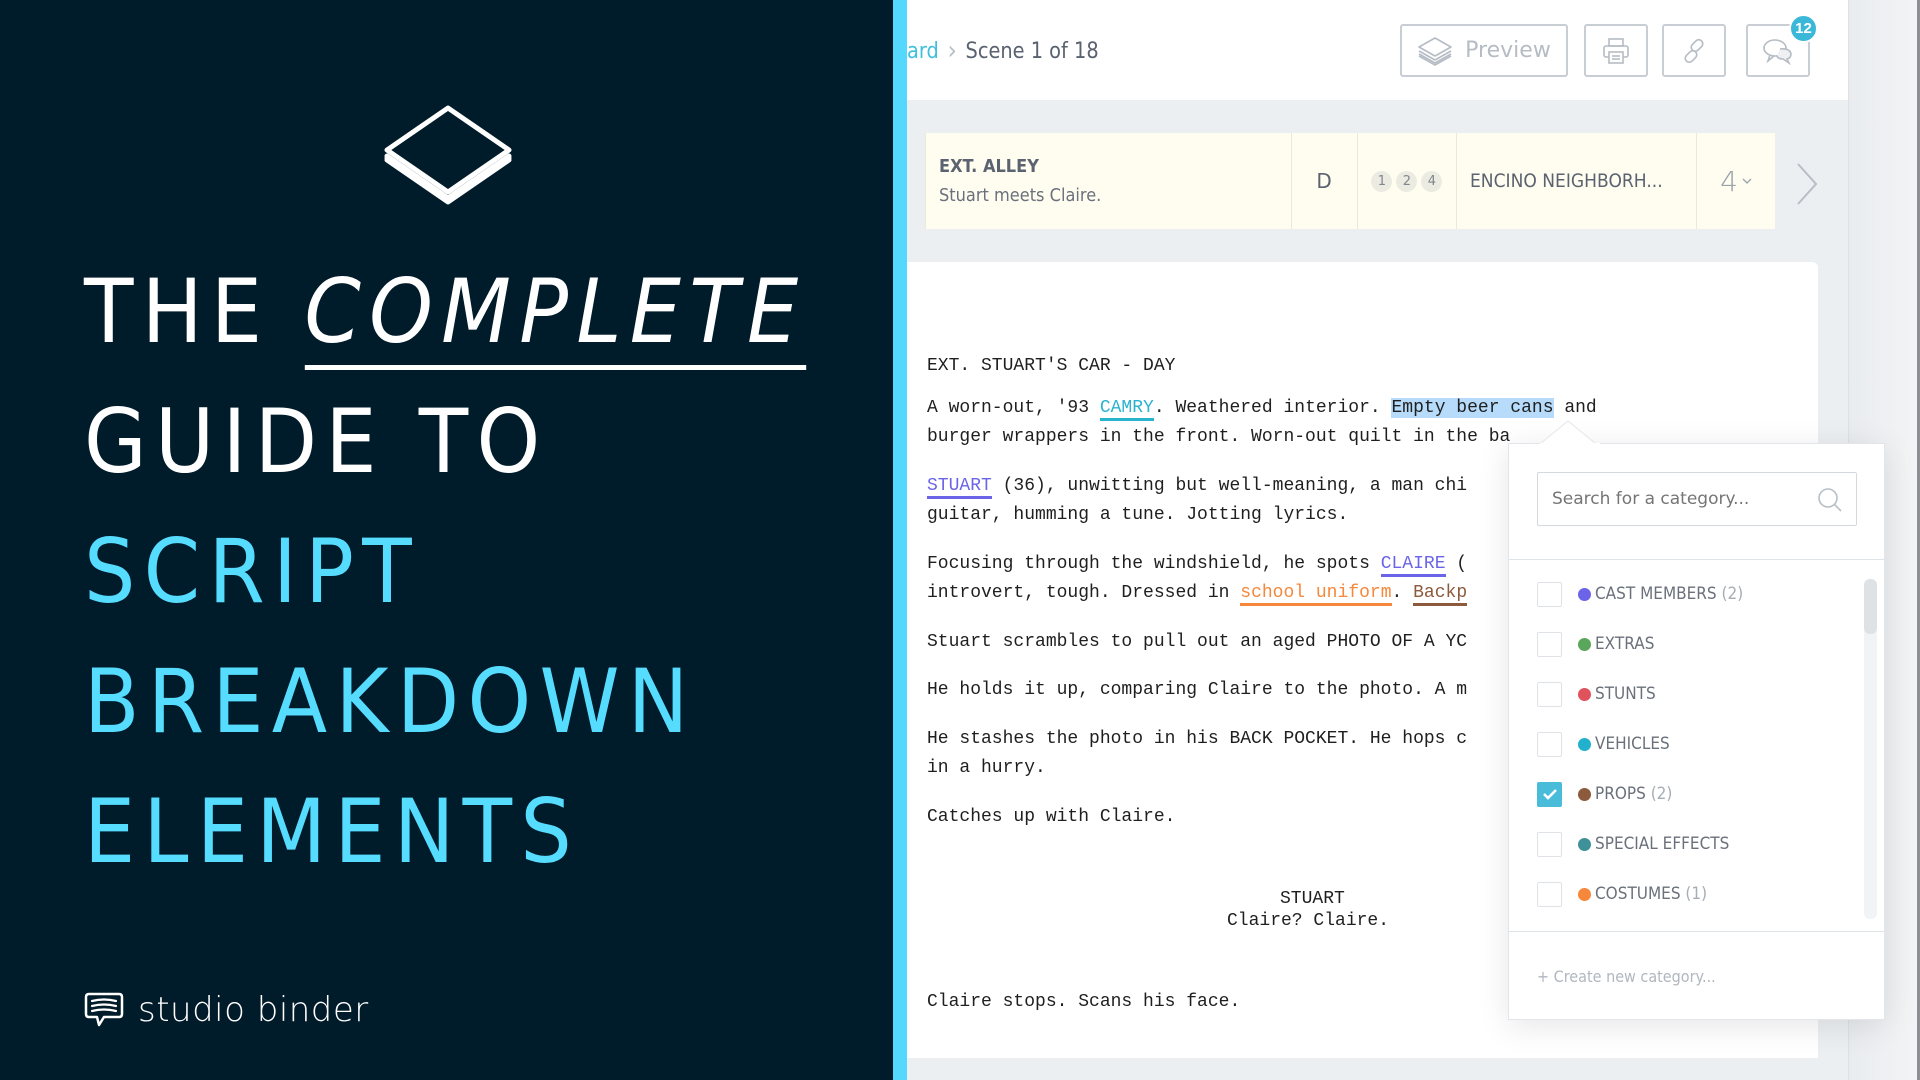  I want to click on cast-id-chip: 2, so click(1407, 181).